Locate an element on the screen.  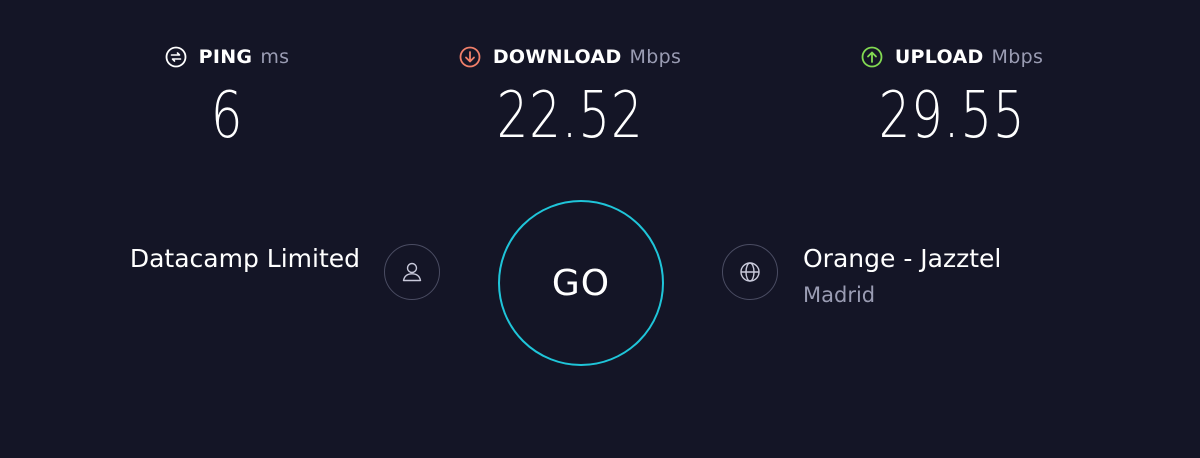
isp-name: Datacamp Limited is located at coordinates (245, 258).